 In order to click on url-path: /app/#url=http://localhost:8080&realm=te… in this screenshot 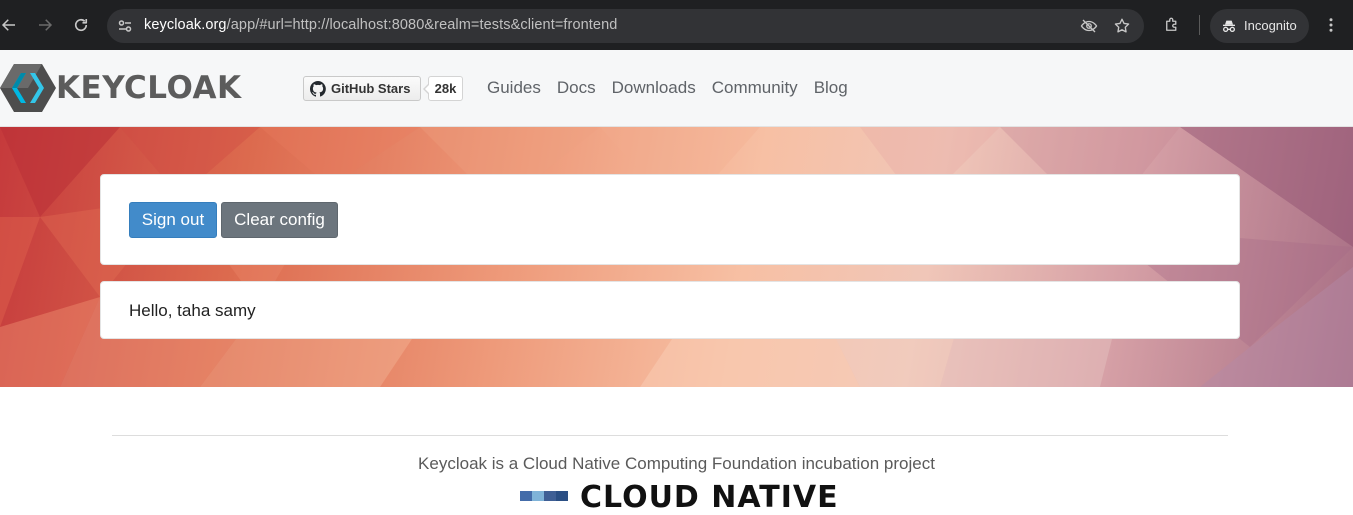, I will do `click(422, 25)`.